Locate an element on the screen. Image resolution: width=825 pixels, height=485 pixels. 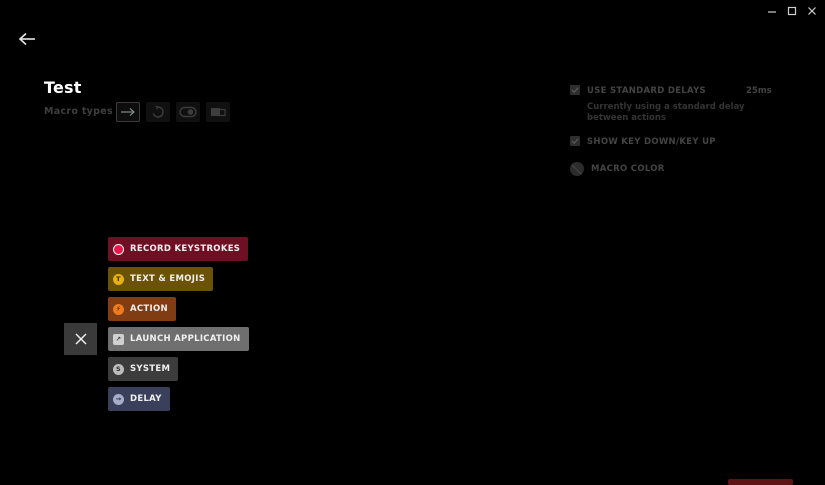
macro-color-swatch is located at coordinates (577, 169).